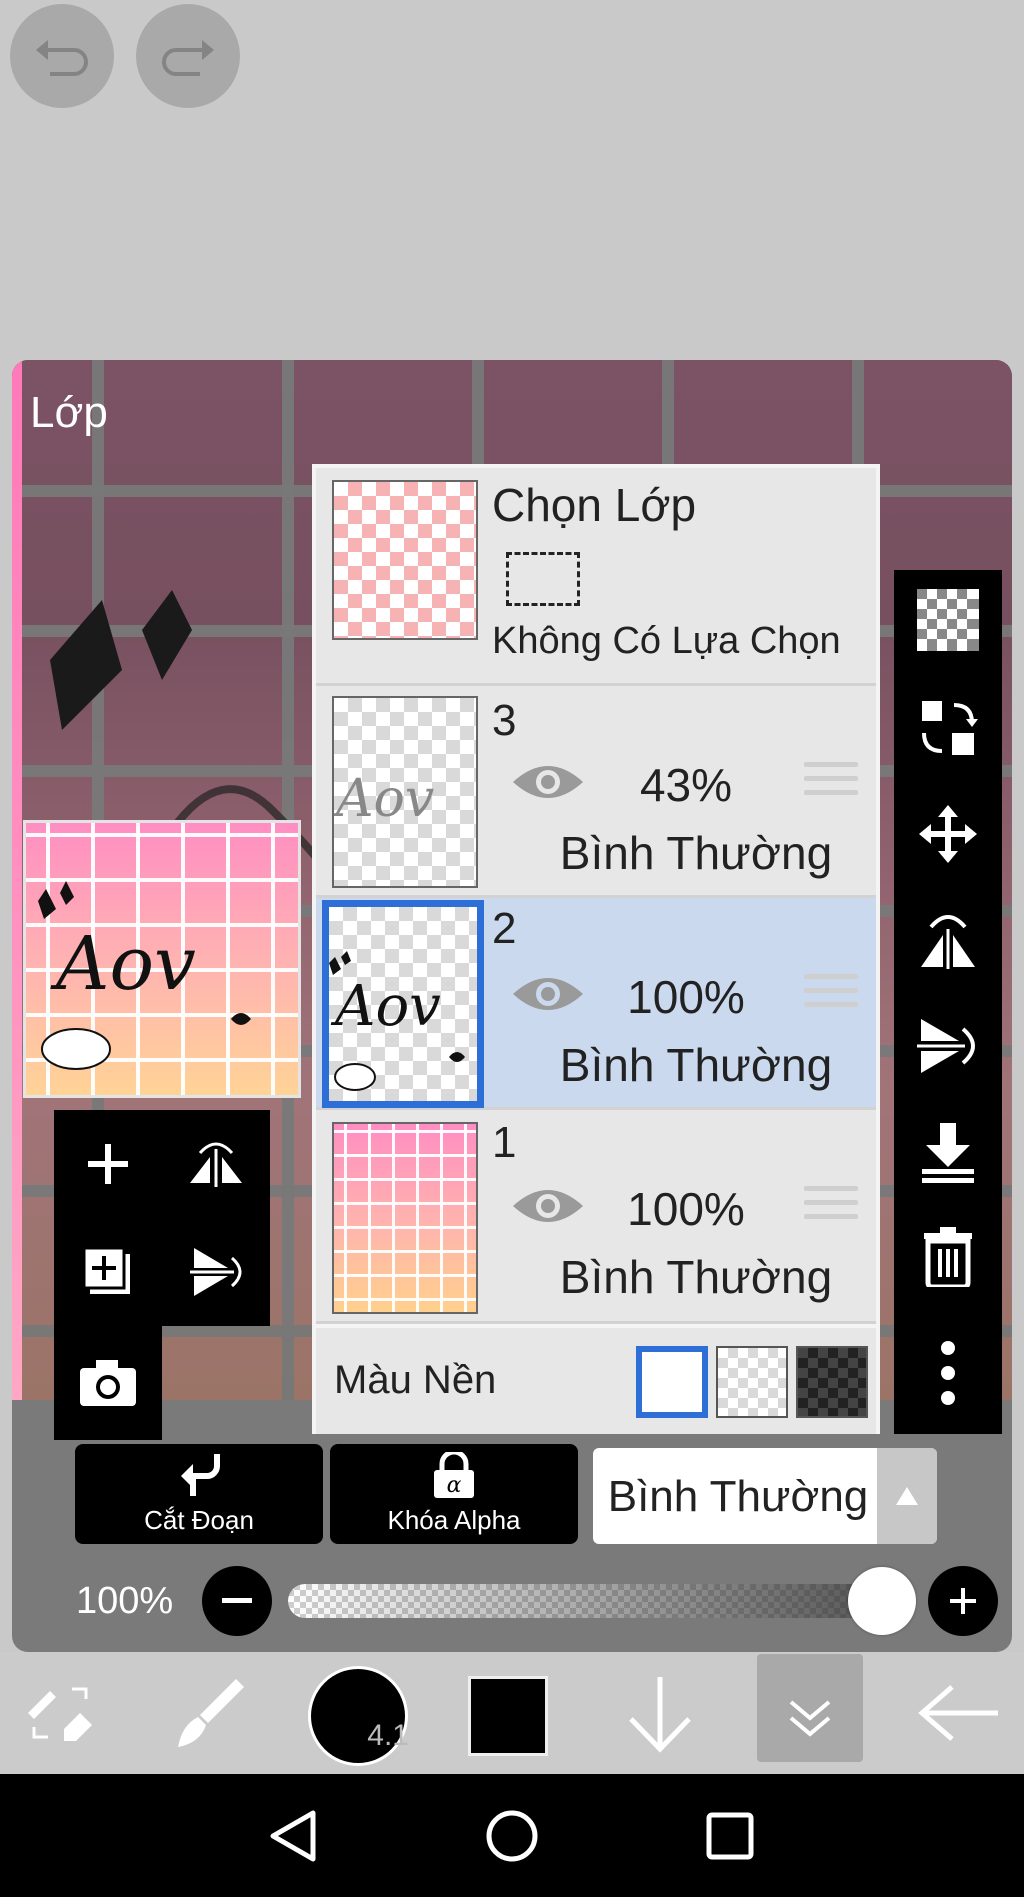  I want to click on move-button, so click(948, 834).